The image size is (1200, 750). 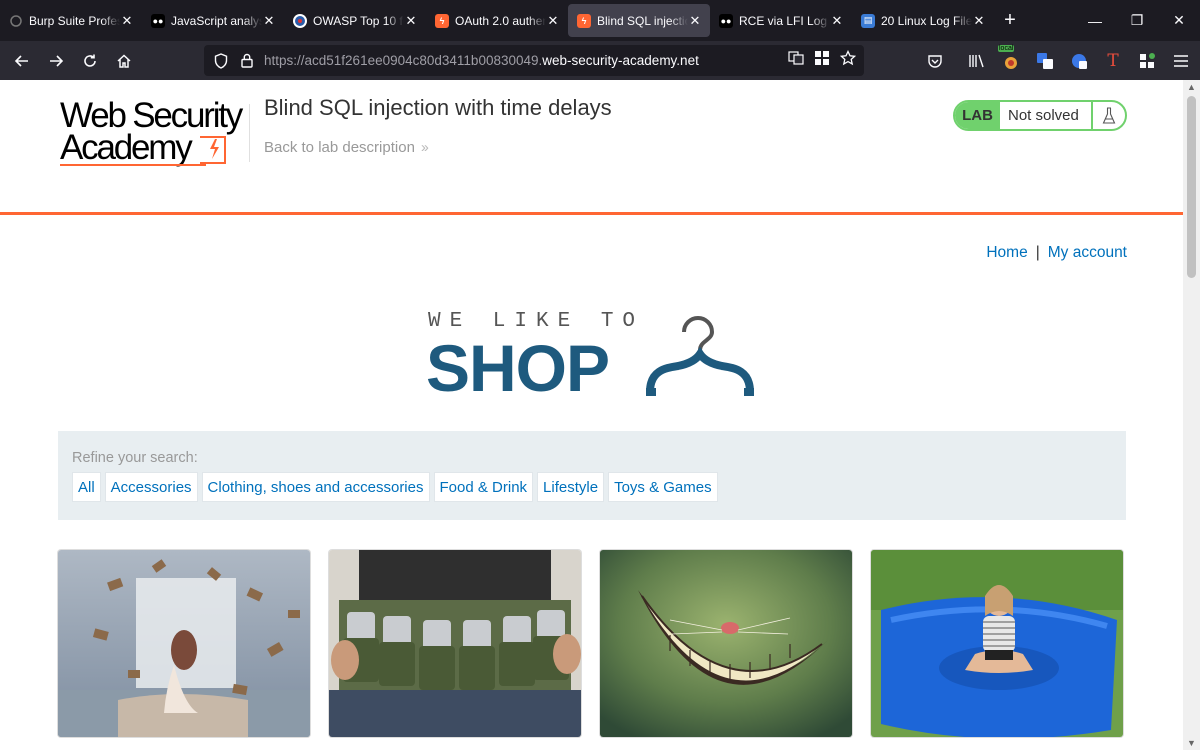 I want to click on logo-line-2: Academy, so click(x=126, y=147).